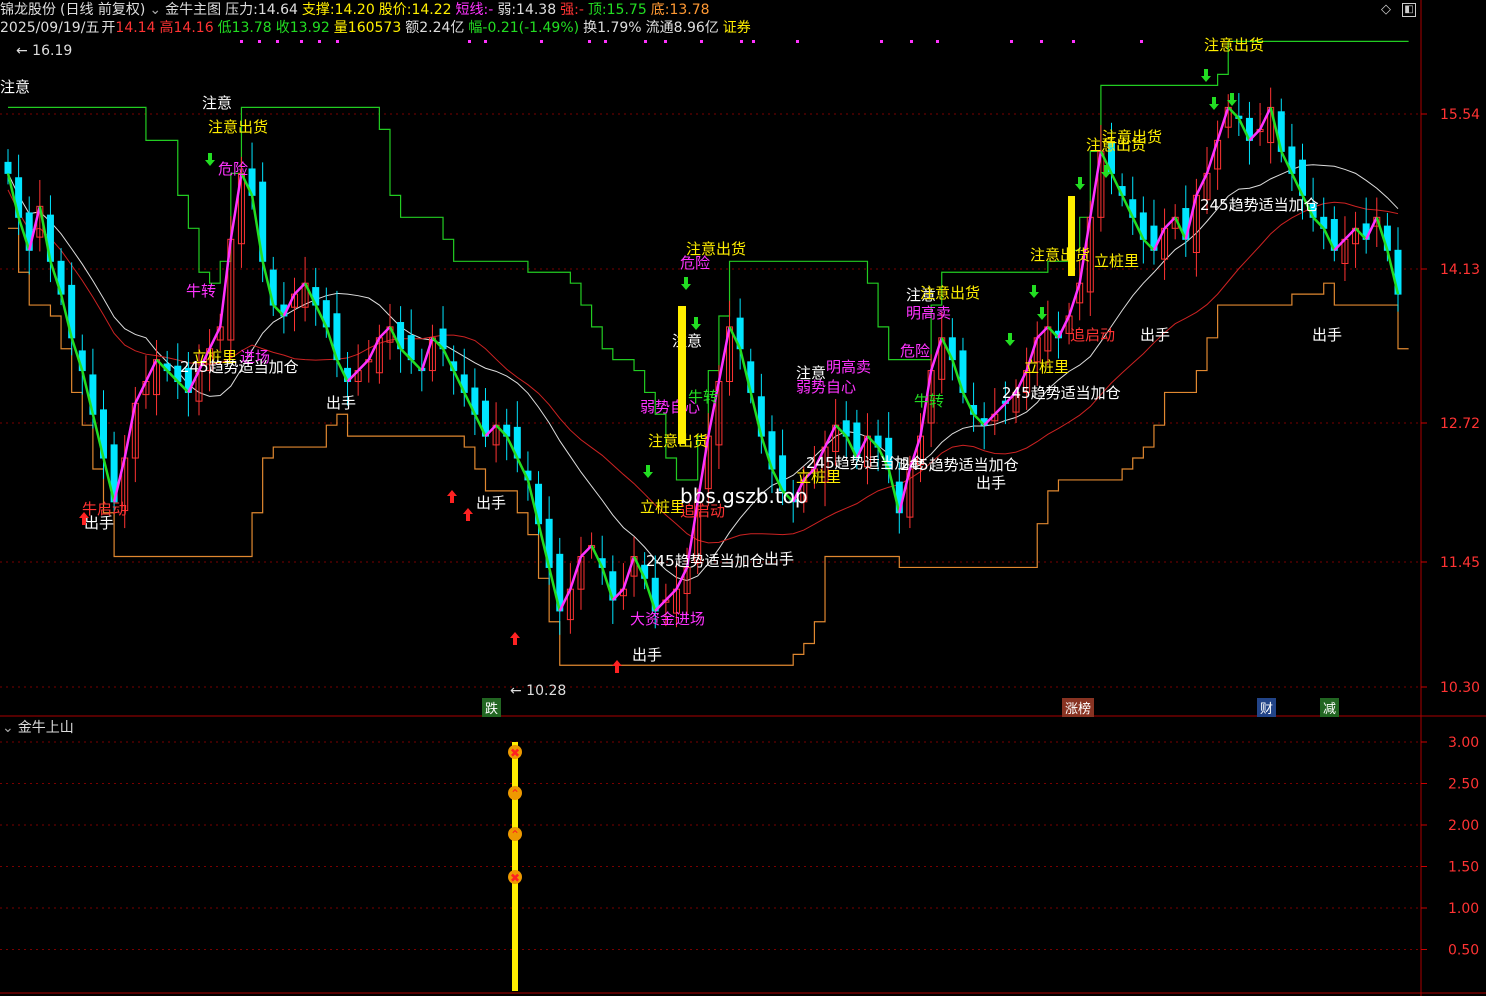 The width and height of the screenshot is (1486, 996). What do you see at coordinates (682, 28) in the screenshot?
I see `float-cap-text: 流通8.96亿` at bounding box center [682, 28].